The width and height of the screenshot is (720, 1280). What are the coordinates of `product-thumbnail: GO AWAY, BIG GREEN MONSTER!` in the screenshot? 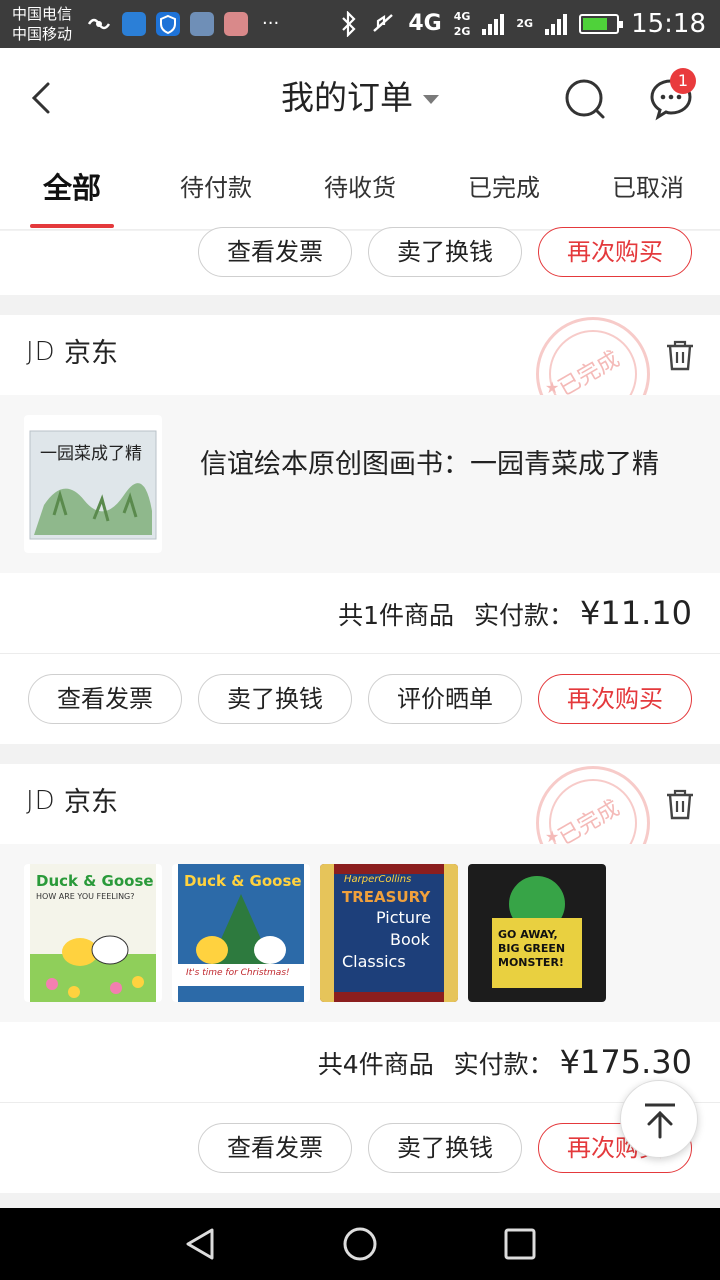 It's located at (537, 933).